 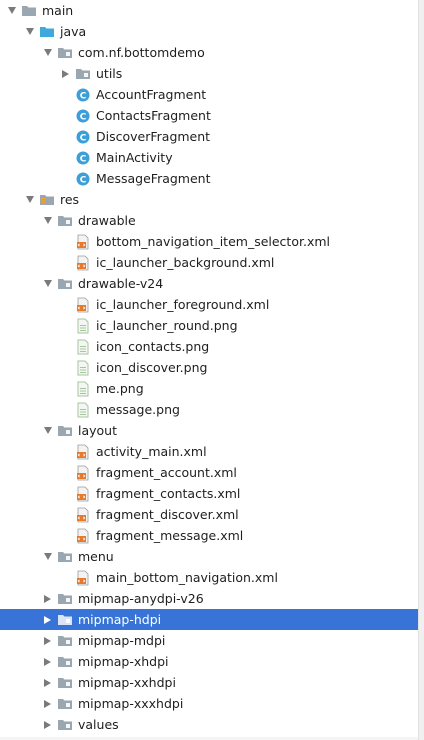 What do you see at coordinates (209, 556) in the screenshot?
I see `tree-row: menu` at bounding box center [209, 556].